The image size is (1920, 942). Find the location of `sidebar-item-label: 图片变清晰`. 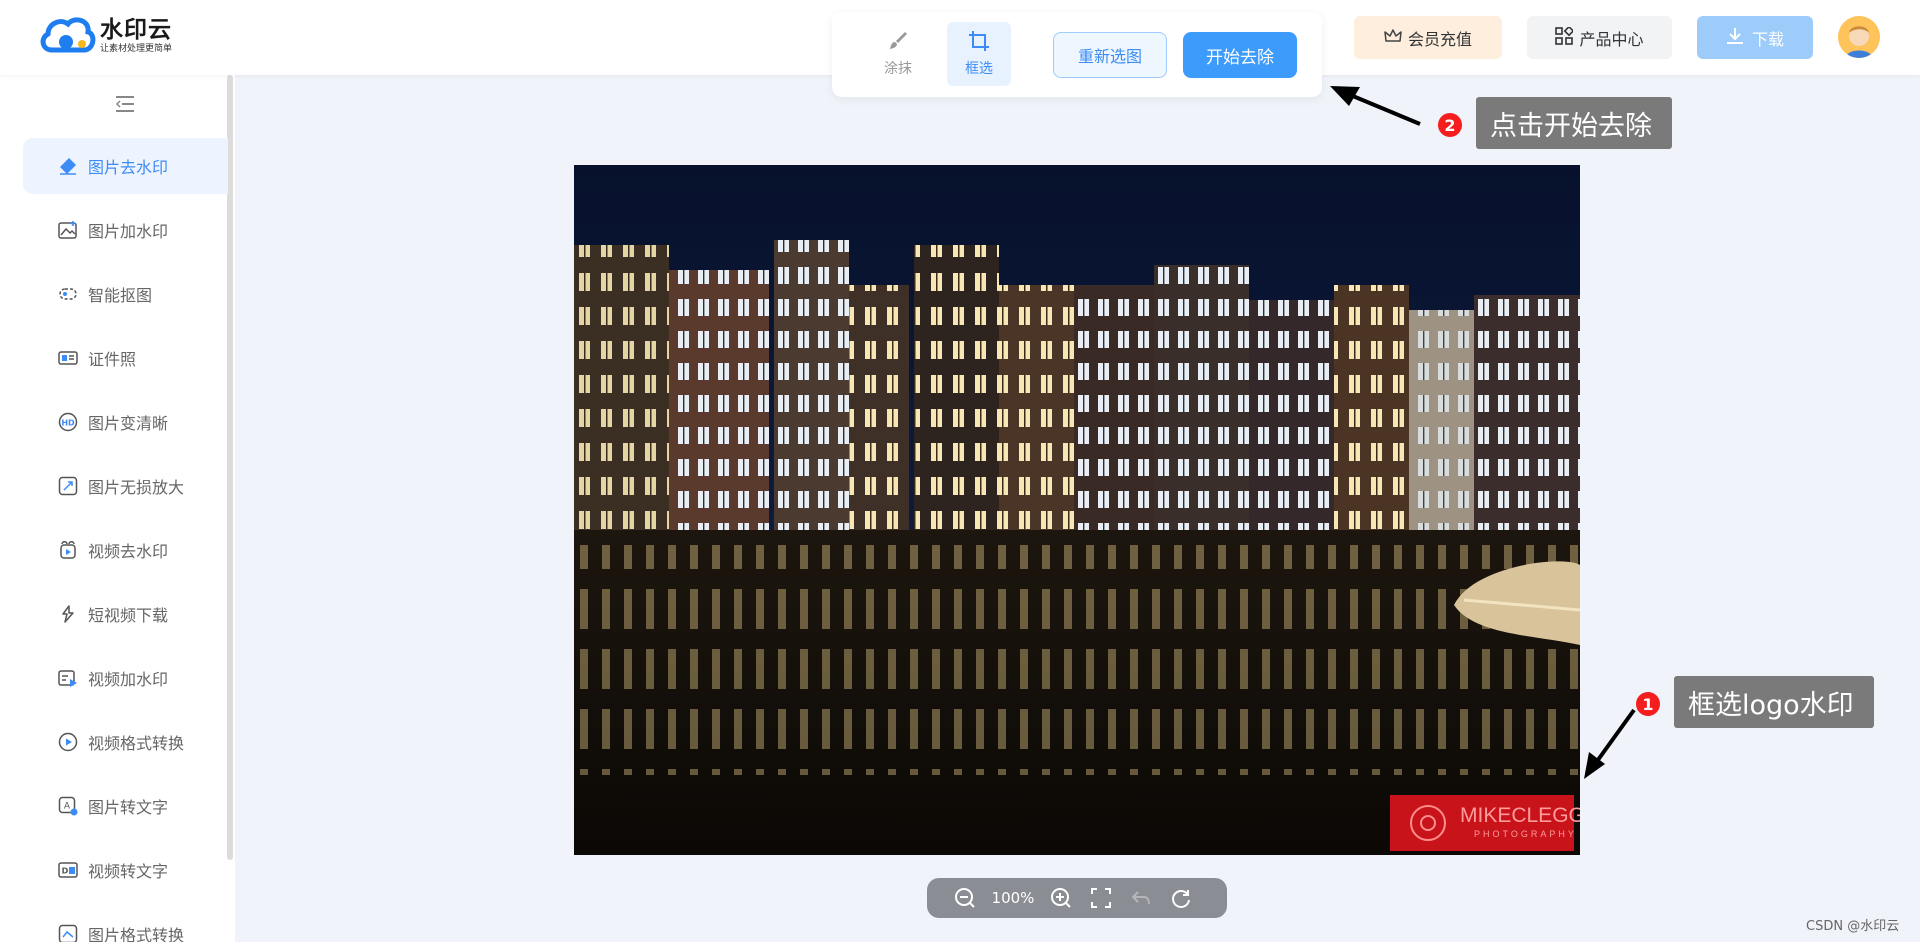

sidebar-item-label: 图片变清晰 is located at coordinates (128, 423).